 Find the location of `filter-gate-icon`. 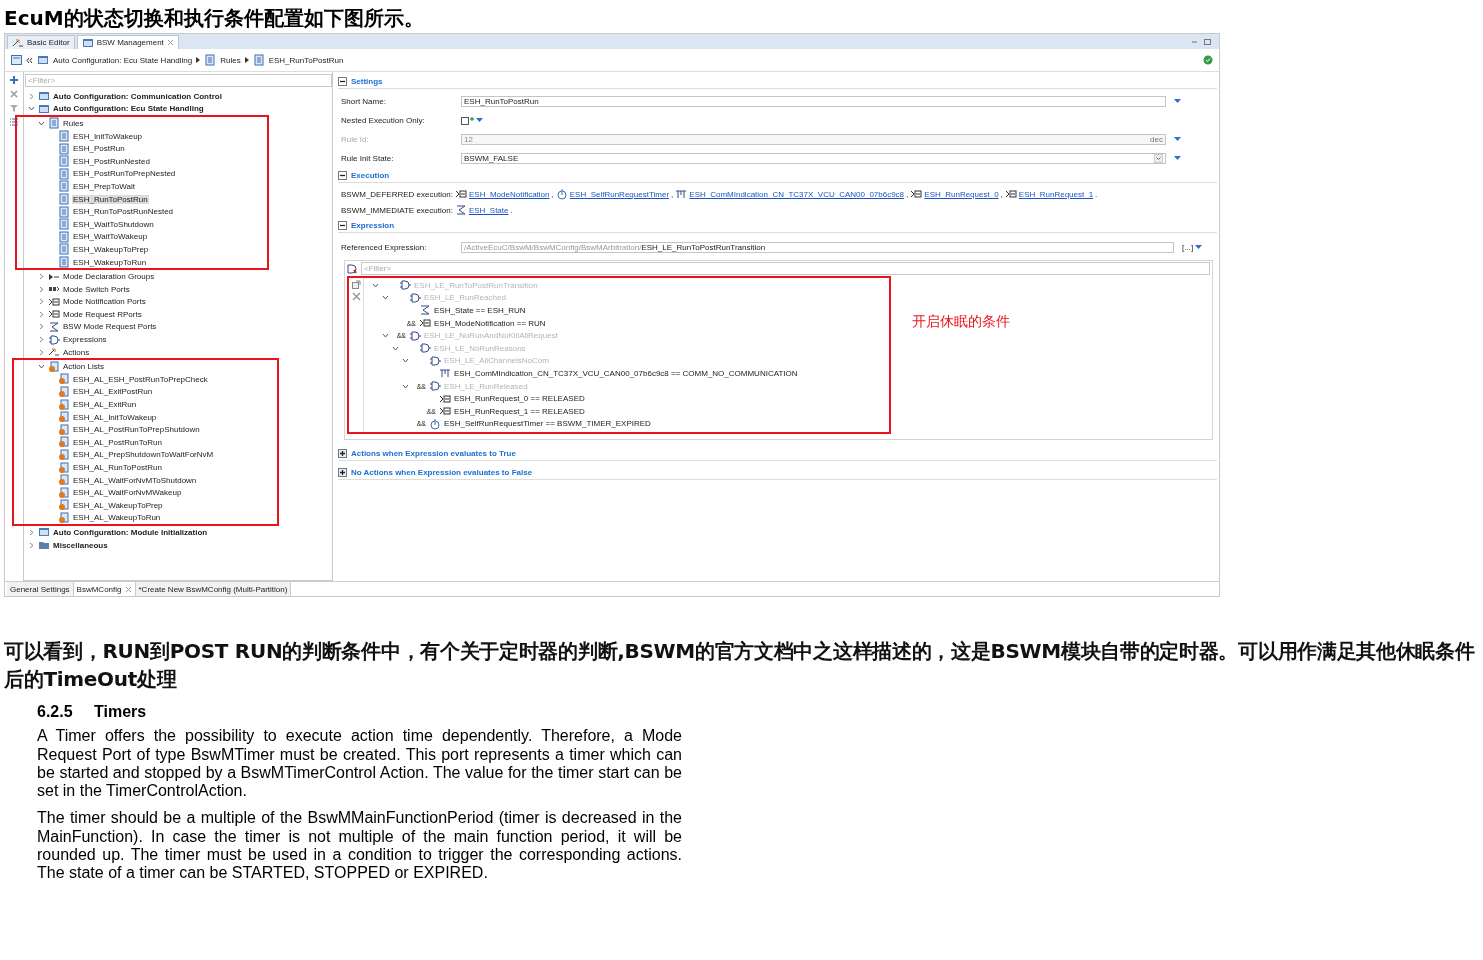

filter-gate-icon is located at coordinates (352, 268).